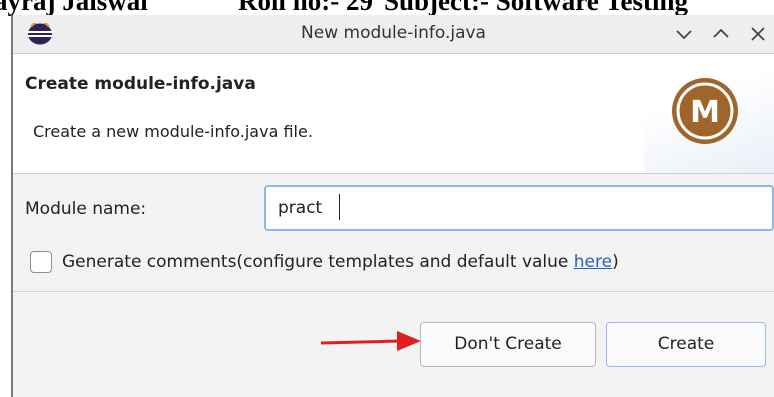 Image resolution: width=774 pixels, height=397 pixels. What do you see at coordinates (508, 344) in the screenshot?
I see `dont-create-button: Don't Create` at bounding box center [508, 344].